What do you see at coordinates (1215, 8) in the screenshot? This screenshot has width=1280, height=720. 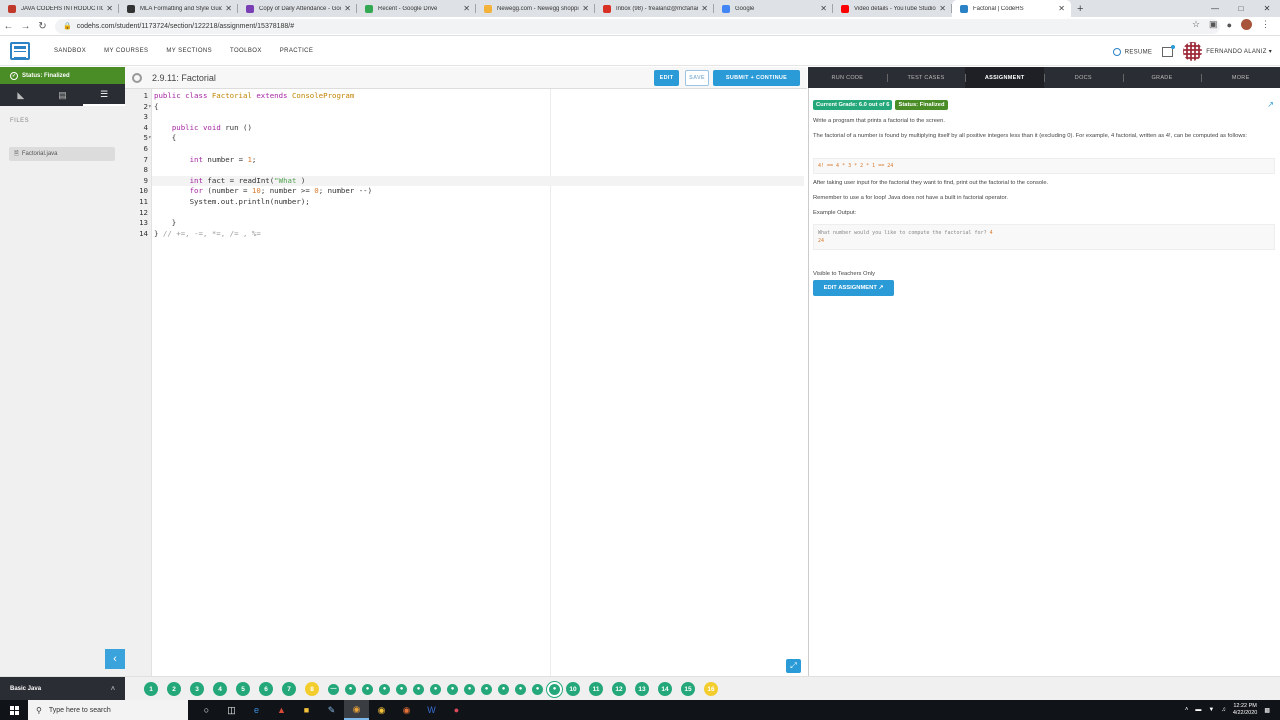 I see `minimize-icon: —` at bounding box center [1215, 8].